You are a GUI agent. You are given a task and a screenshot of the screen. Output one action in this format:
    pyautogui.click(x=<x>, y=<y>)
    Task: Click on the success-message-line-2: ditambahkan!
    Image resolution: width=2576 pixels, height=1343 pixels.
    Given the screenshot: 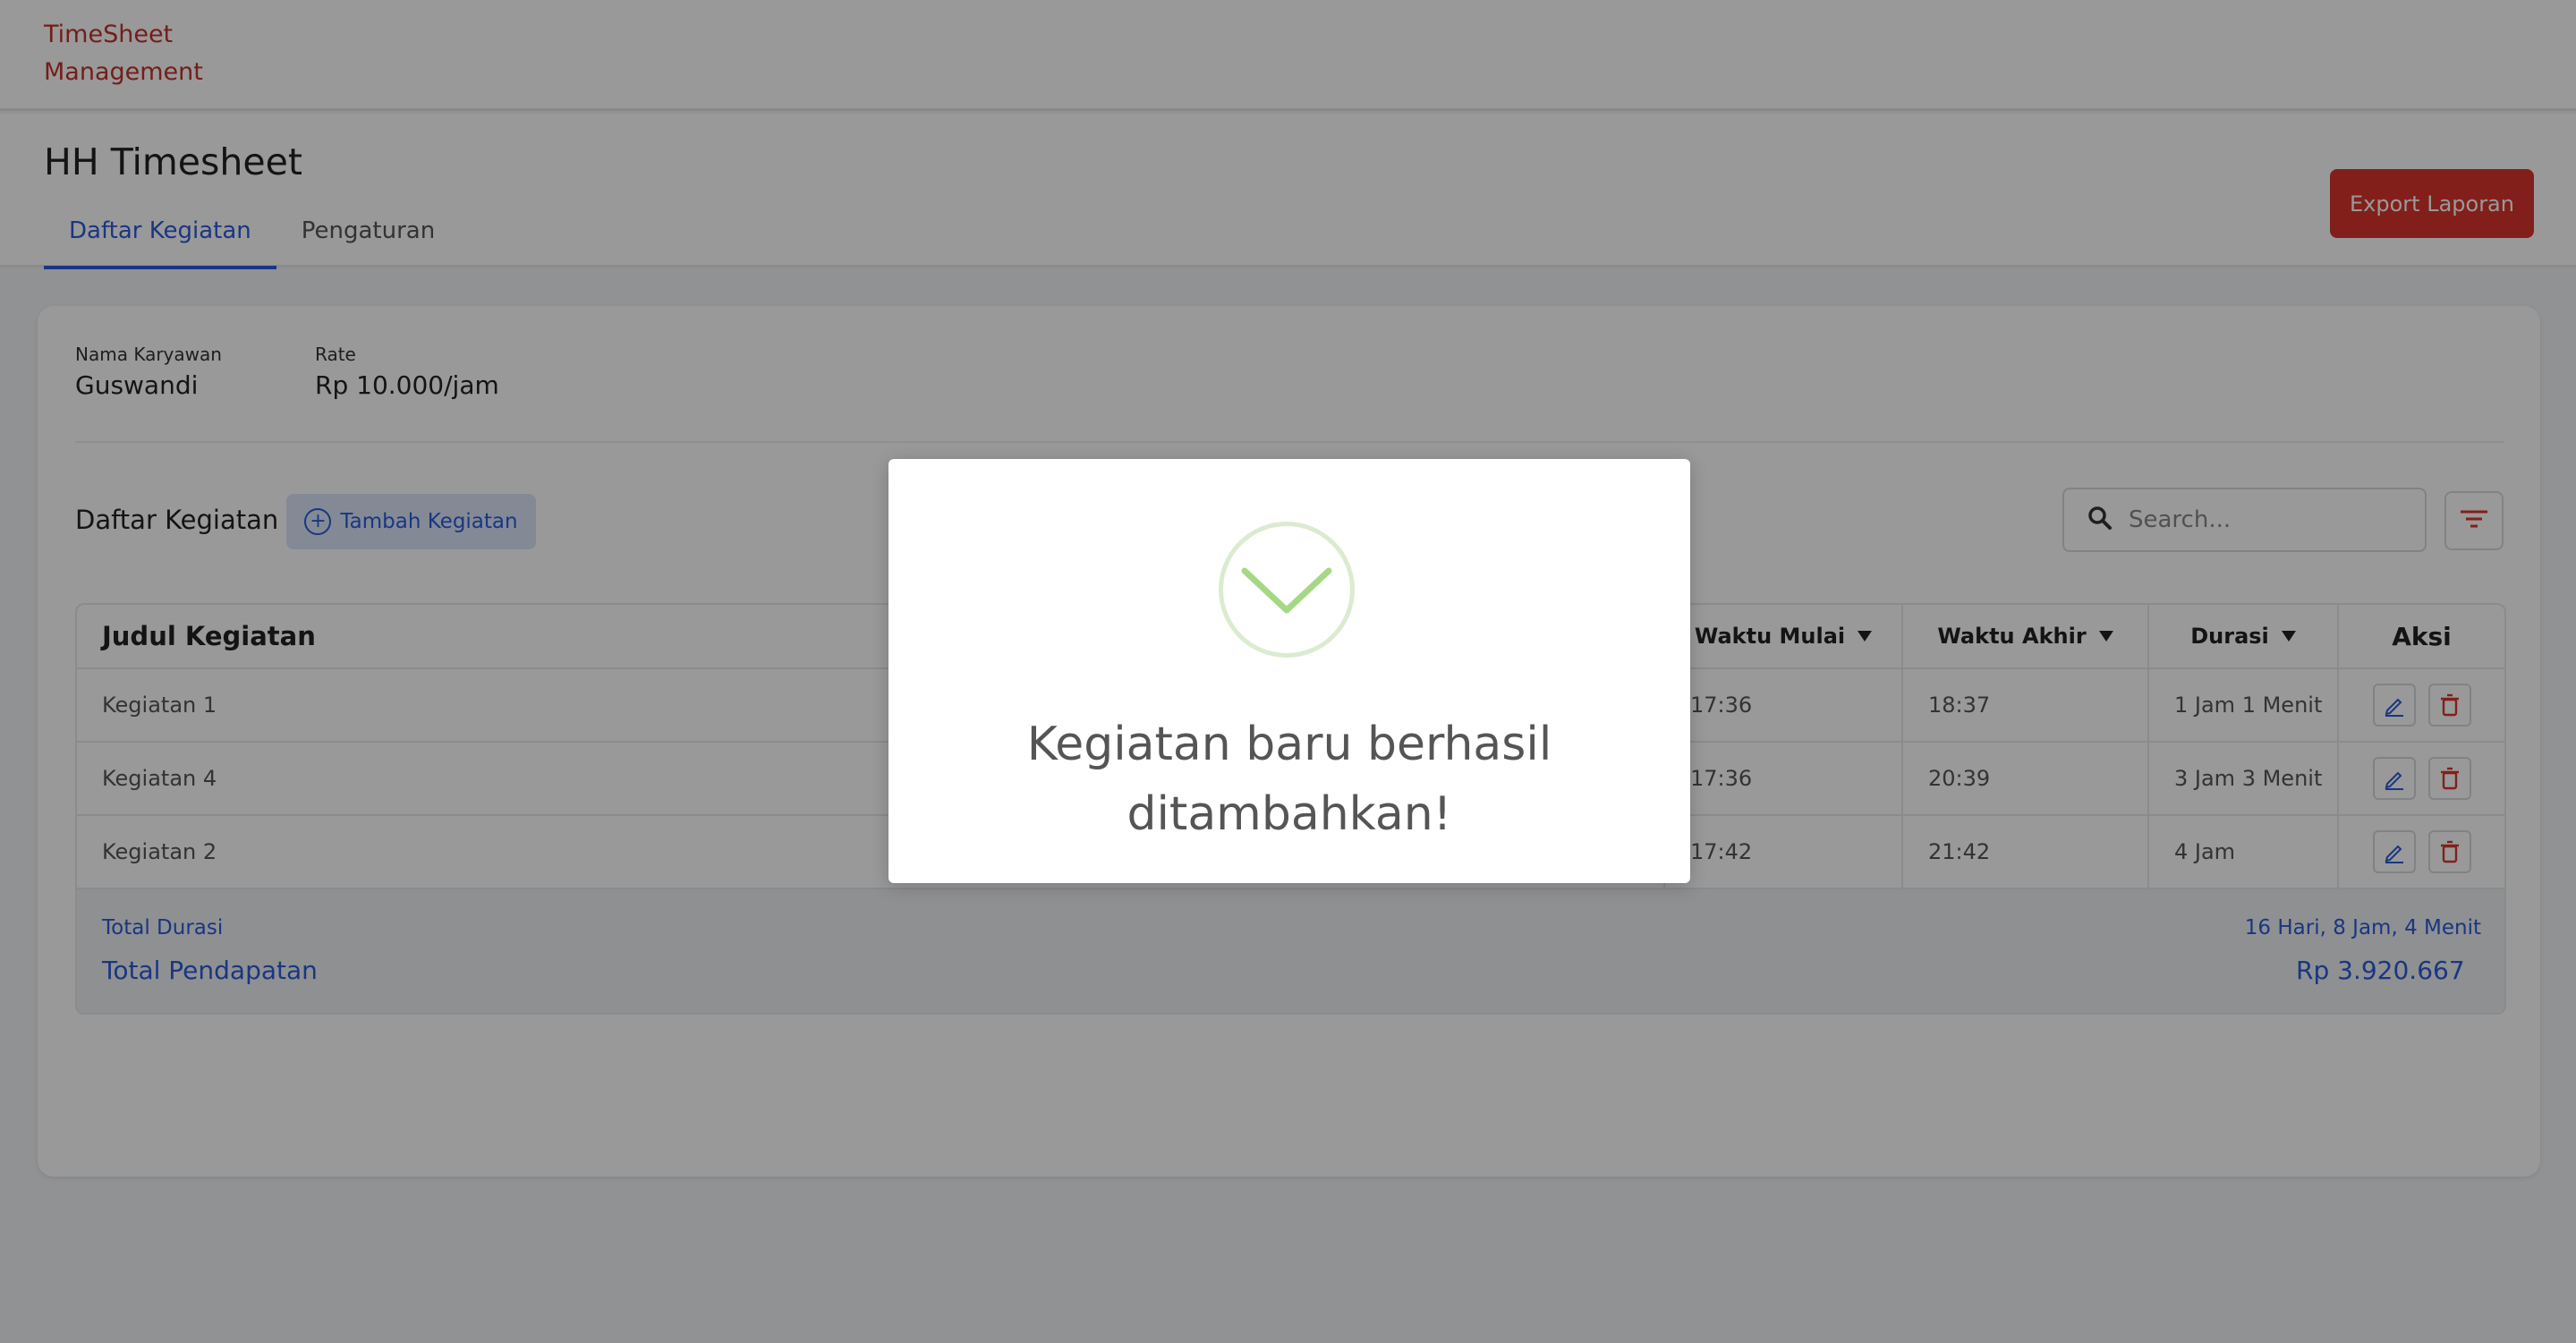 What is the action you would take?
    pyautogui.click(x=1289, y=814)
    